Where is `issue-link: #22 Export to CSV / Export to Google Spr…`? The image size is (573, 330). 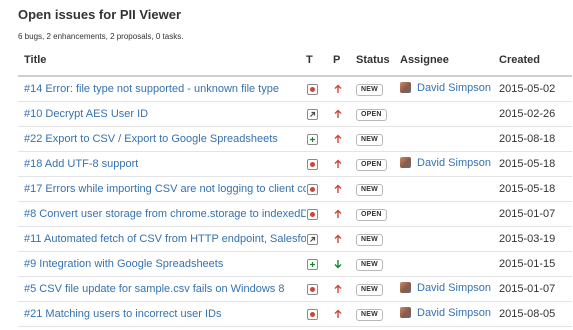
issue-link: #22 Export to CSV / Export to Google Spr… is located at coordinates (151, 139).